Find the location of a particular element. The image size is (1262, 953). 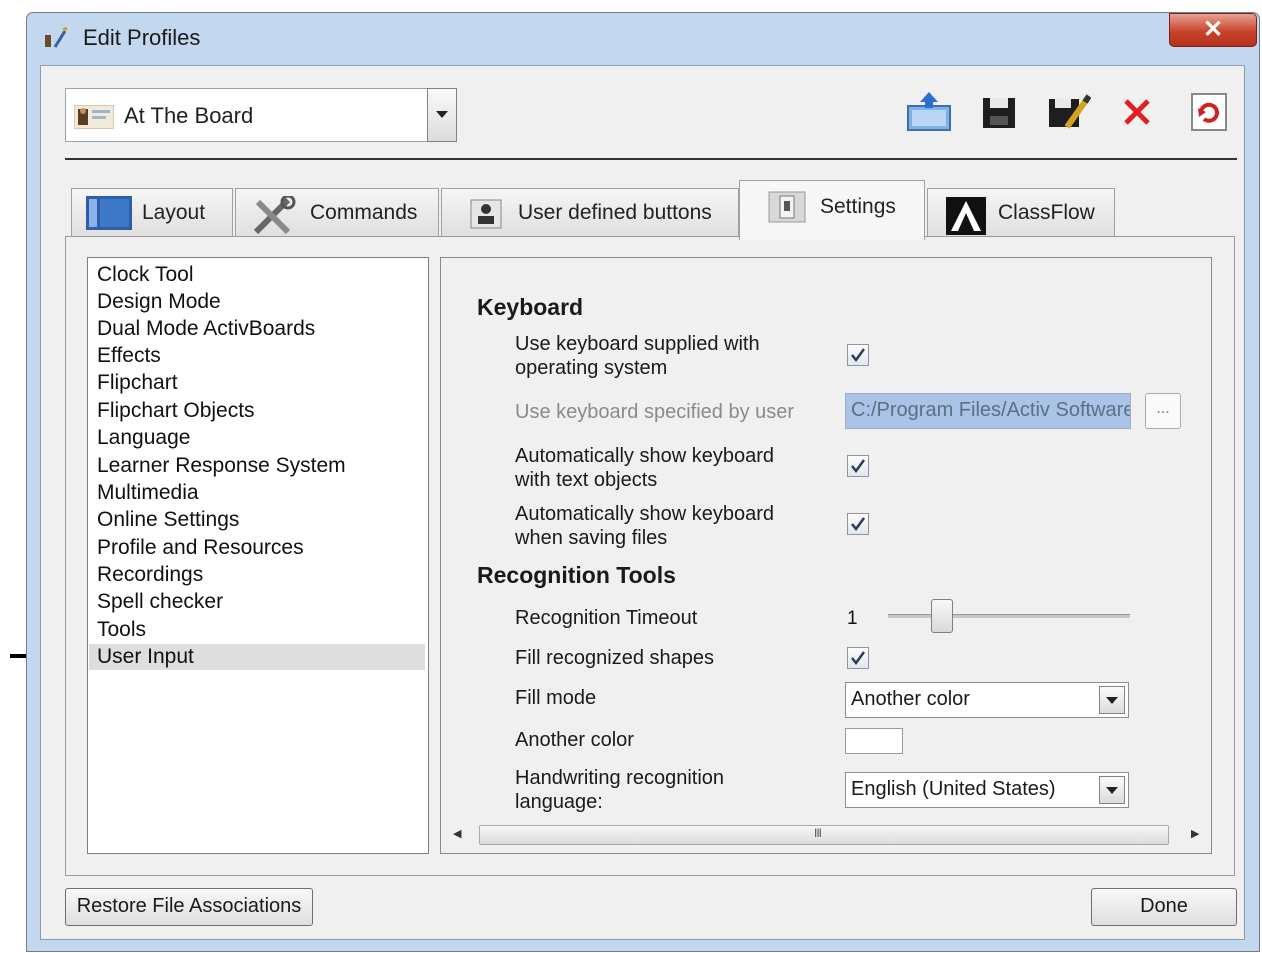

tab-commands: Commands is located at coordinates (337, 213).